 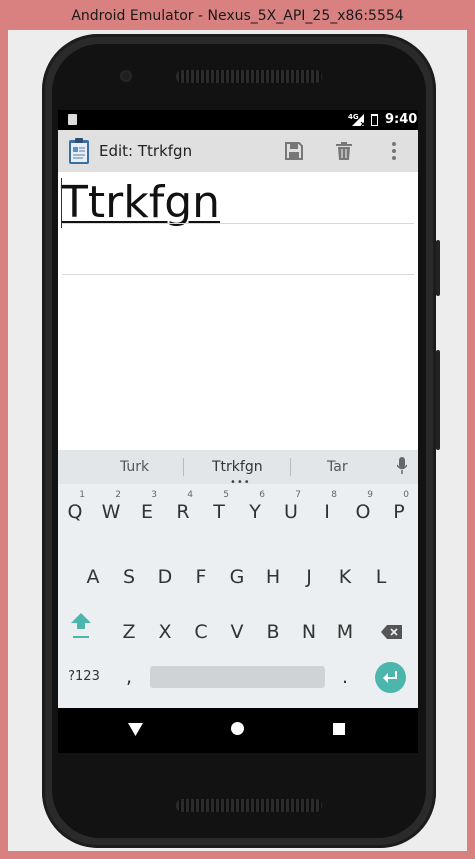 What do you see at coordinates (337, 467) in the screenshot?
I see `suggestion-right: Tar` at bounding box center [337, 467].